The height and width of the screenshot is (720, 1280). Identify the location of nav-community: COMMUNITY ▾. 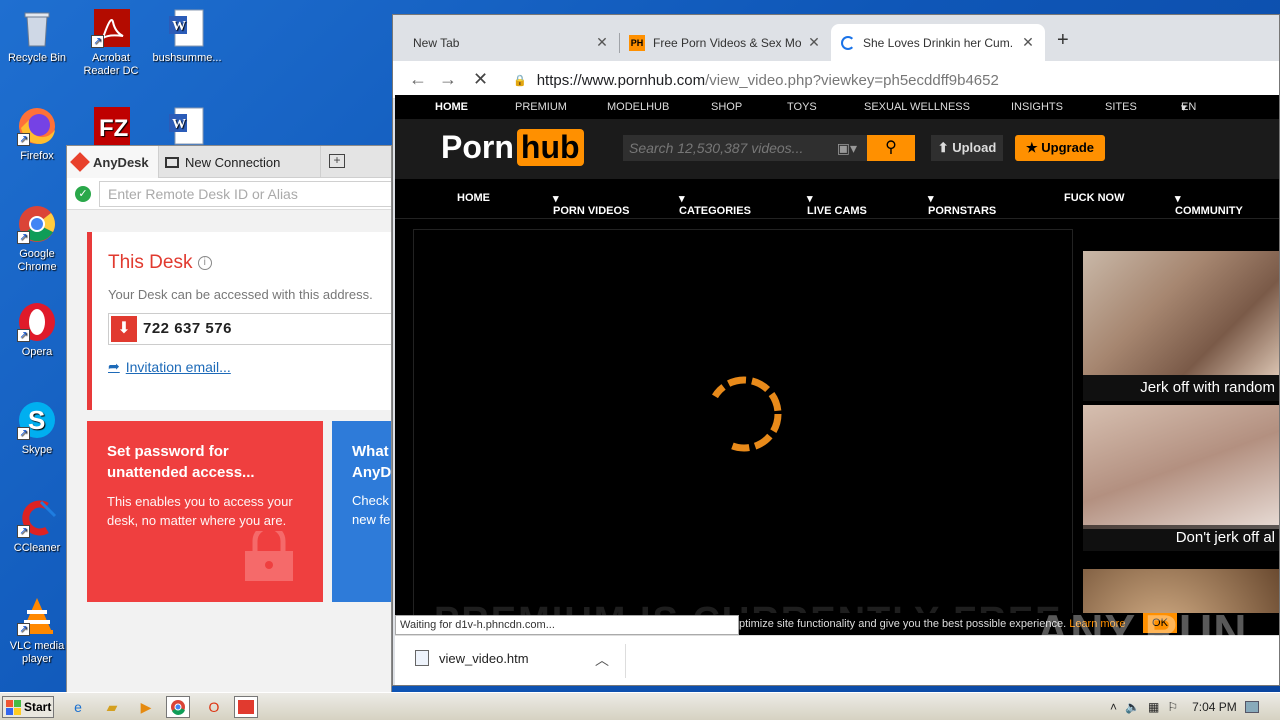
(1209, 204).